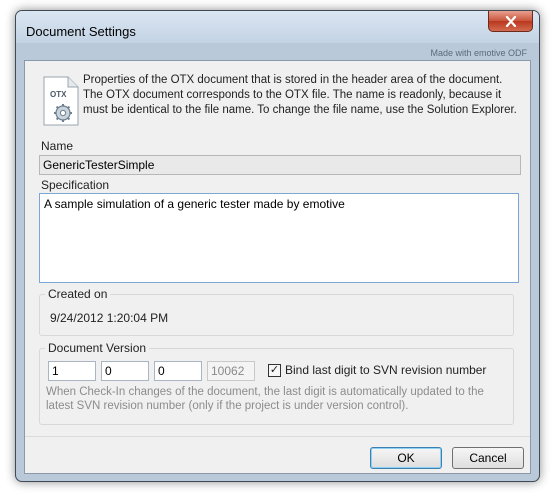 Image resolution: width=555 pixels, height=497 pixels. I want to click on document-version-label: Document Version, so click(97, 348).